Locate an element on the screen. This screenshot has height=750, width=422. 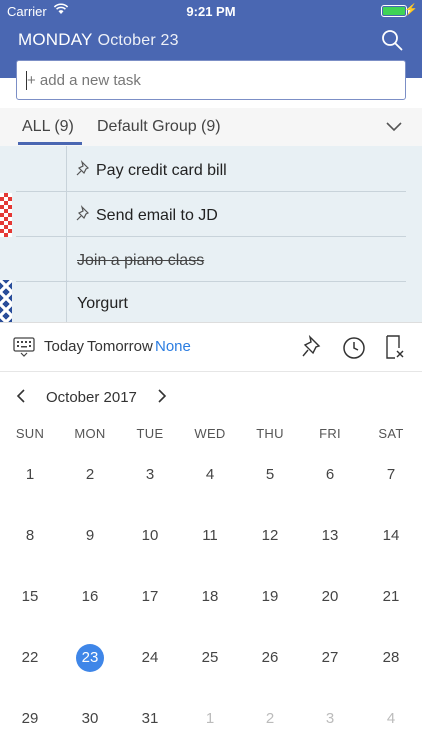
day-number: 12 is located at coordinates (270, 535).